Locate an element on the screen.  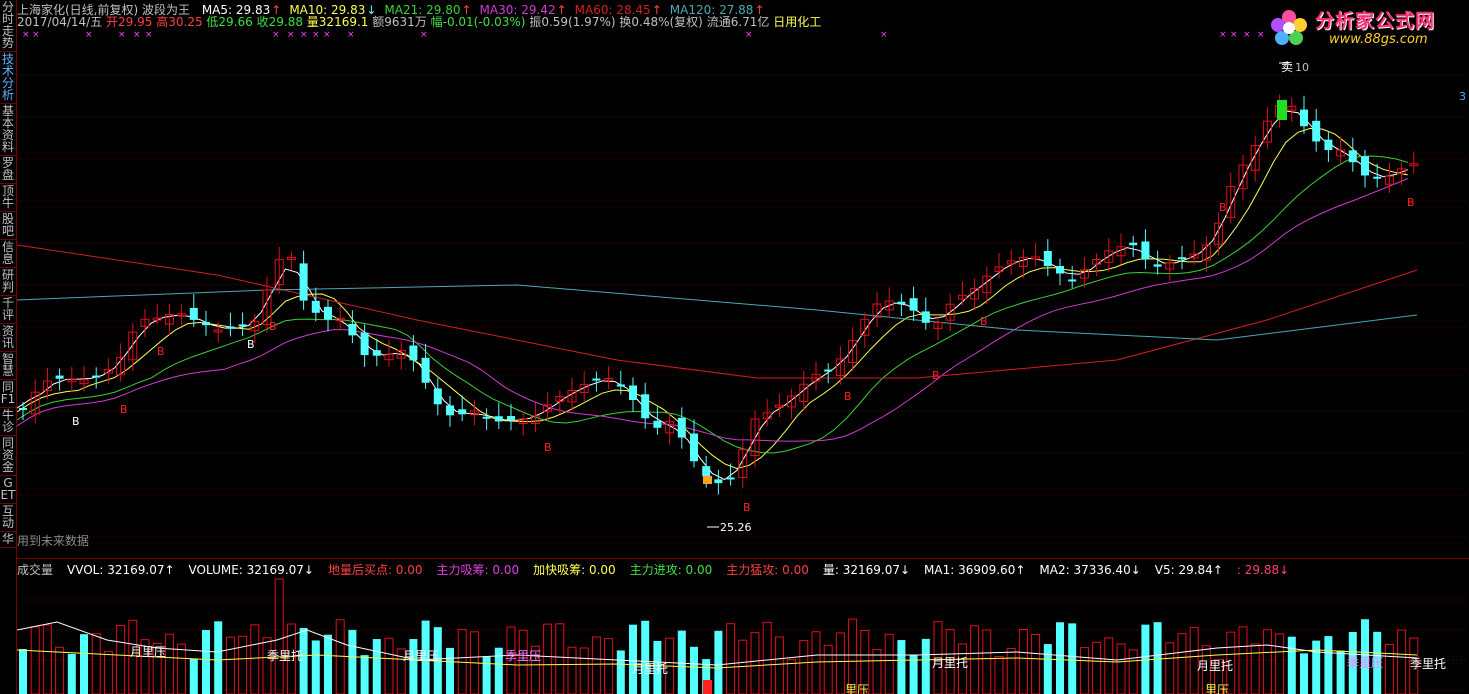
sidebar-item-13: 同资金 is located at coordinates (8, 456).